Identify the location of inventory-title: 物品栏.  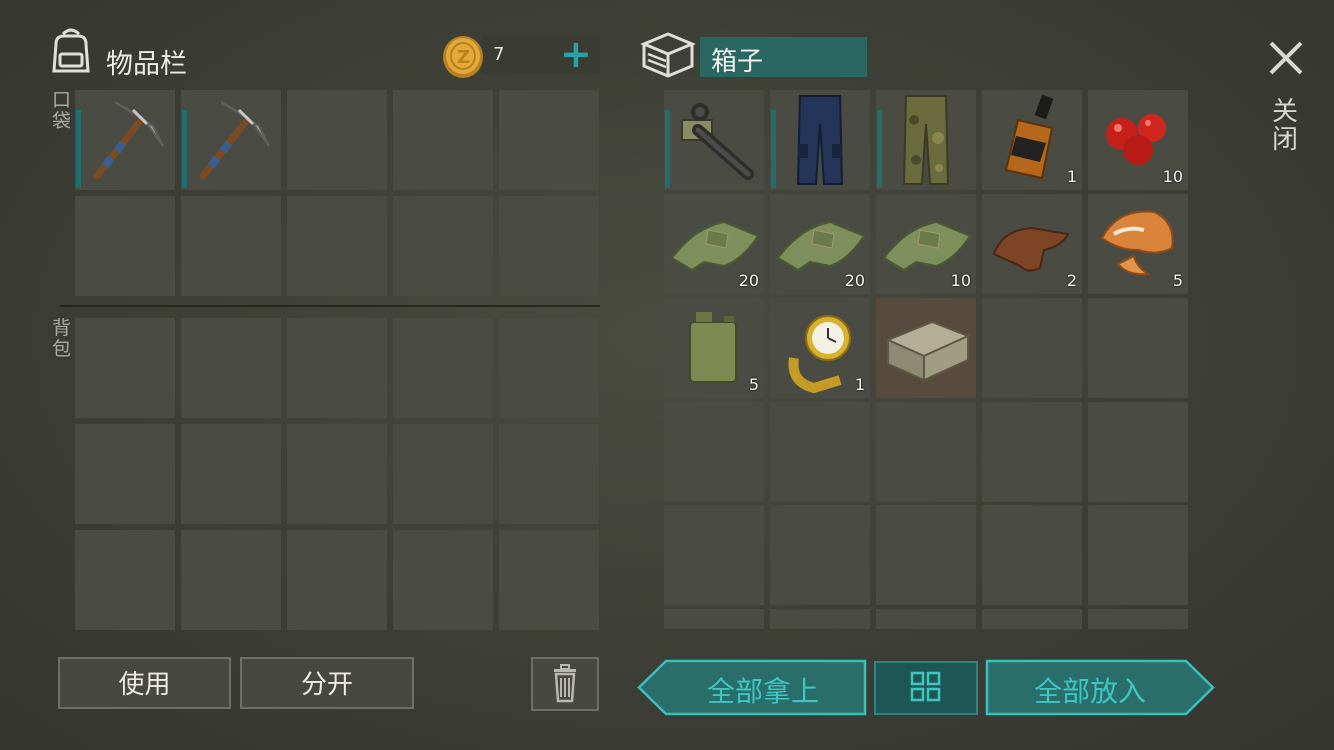
(146, 64).